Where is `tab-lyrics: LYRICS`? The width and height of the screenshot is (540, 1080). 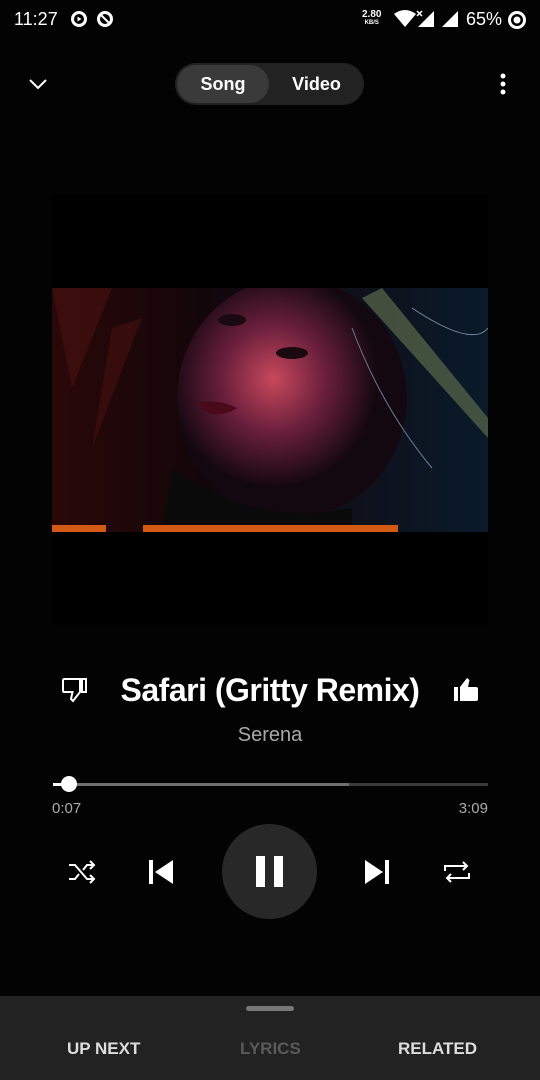
tab-lyrics: LYRICS is located at coordinates (270, 1049).